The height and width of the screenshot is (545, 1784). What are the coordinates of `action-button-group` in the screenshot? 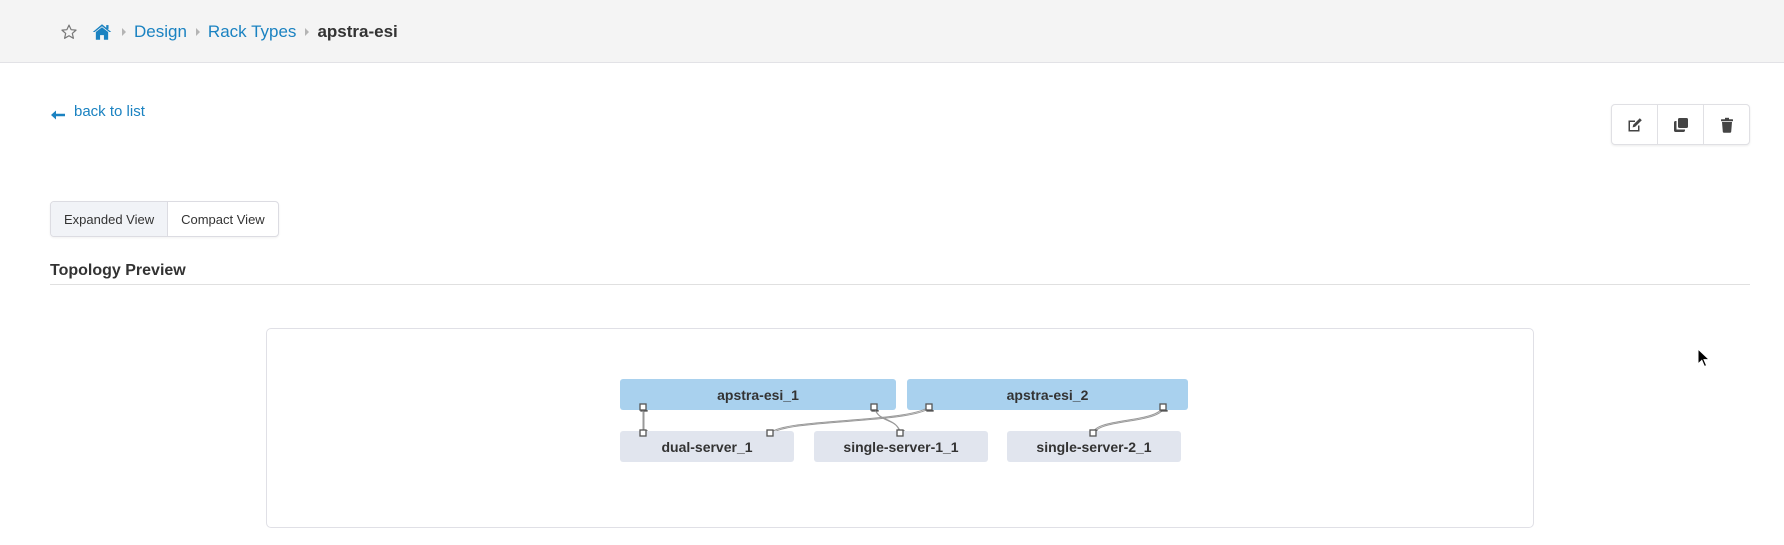 It's located at (1680, 124).